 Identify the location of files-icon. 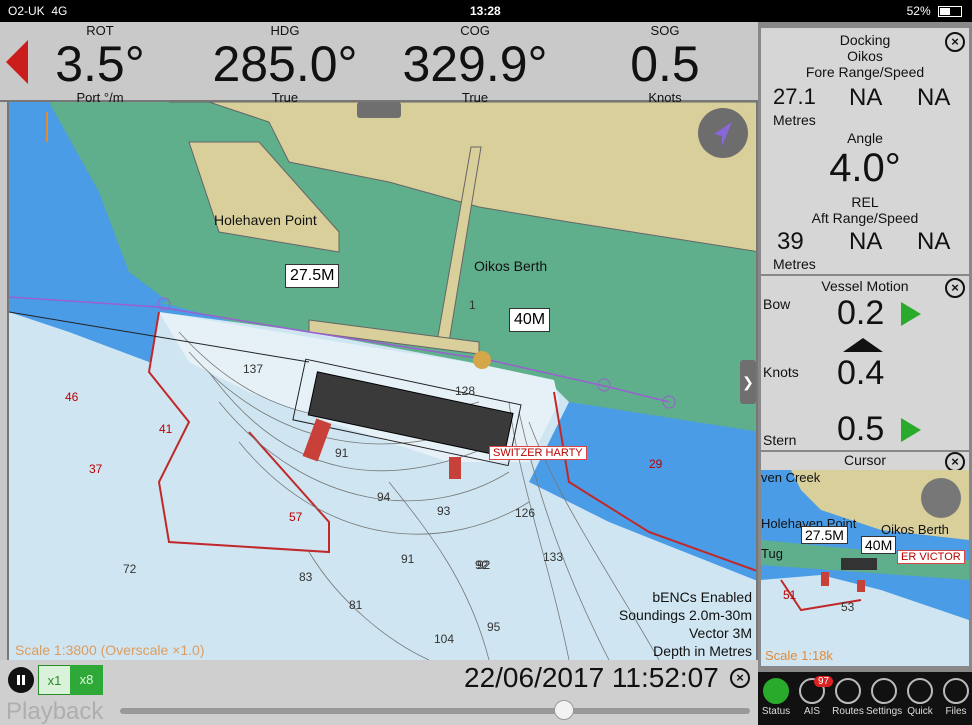
(956, 691).